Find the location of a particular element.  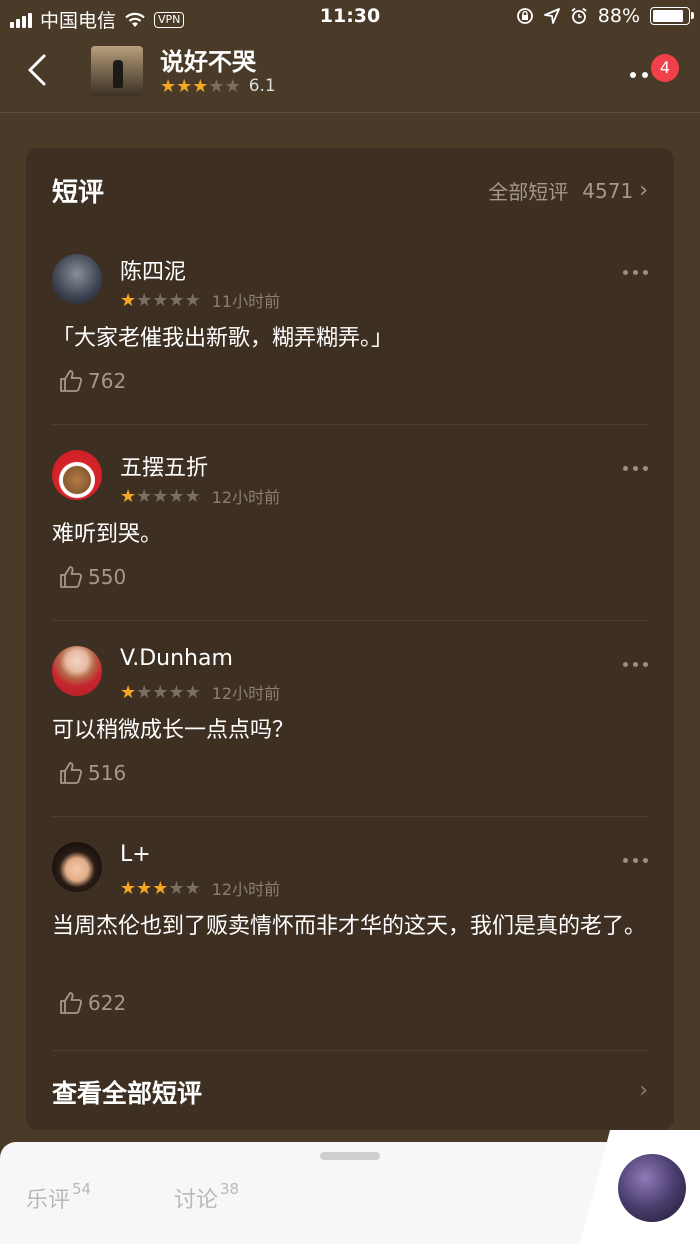

album-cover is located at coordinates (117, 71).